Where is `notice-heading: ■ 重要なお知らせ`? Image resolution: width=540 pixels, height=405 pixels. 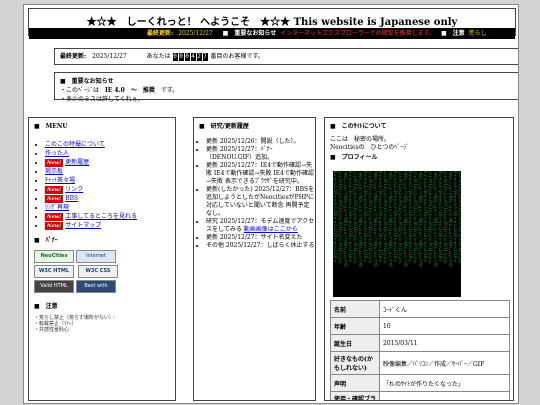
notice-heading: ■ 重要なお知らせ is located at coordinates (87, 81).